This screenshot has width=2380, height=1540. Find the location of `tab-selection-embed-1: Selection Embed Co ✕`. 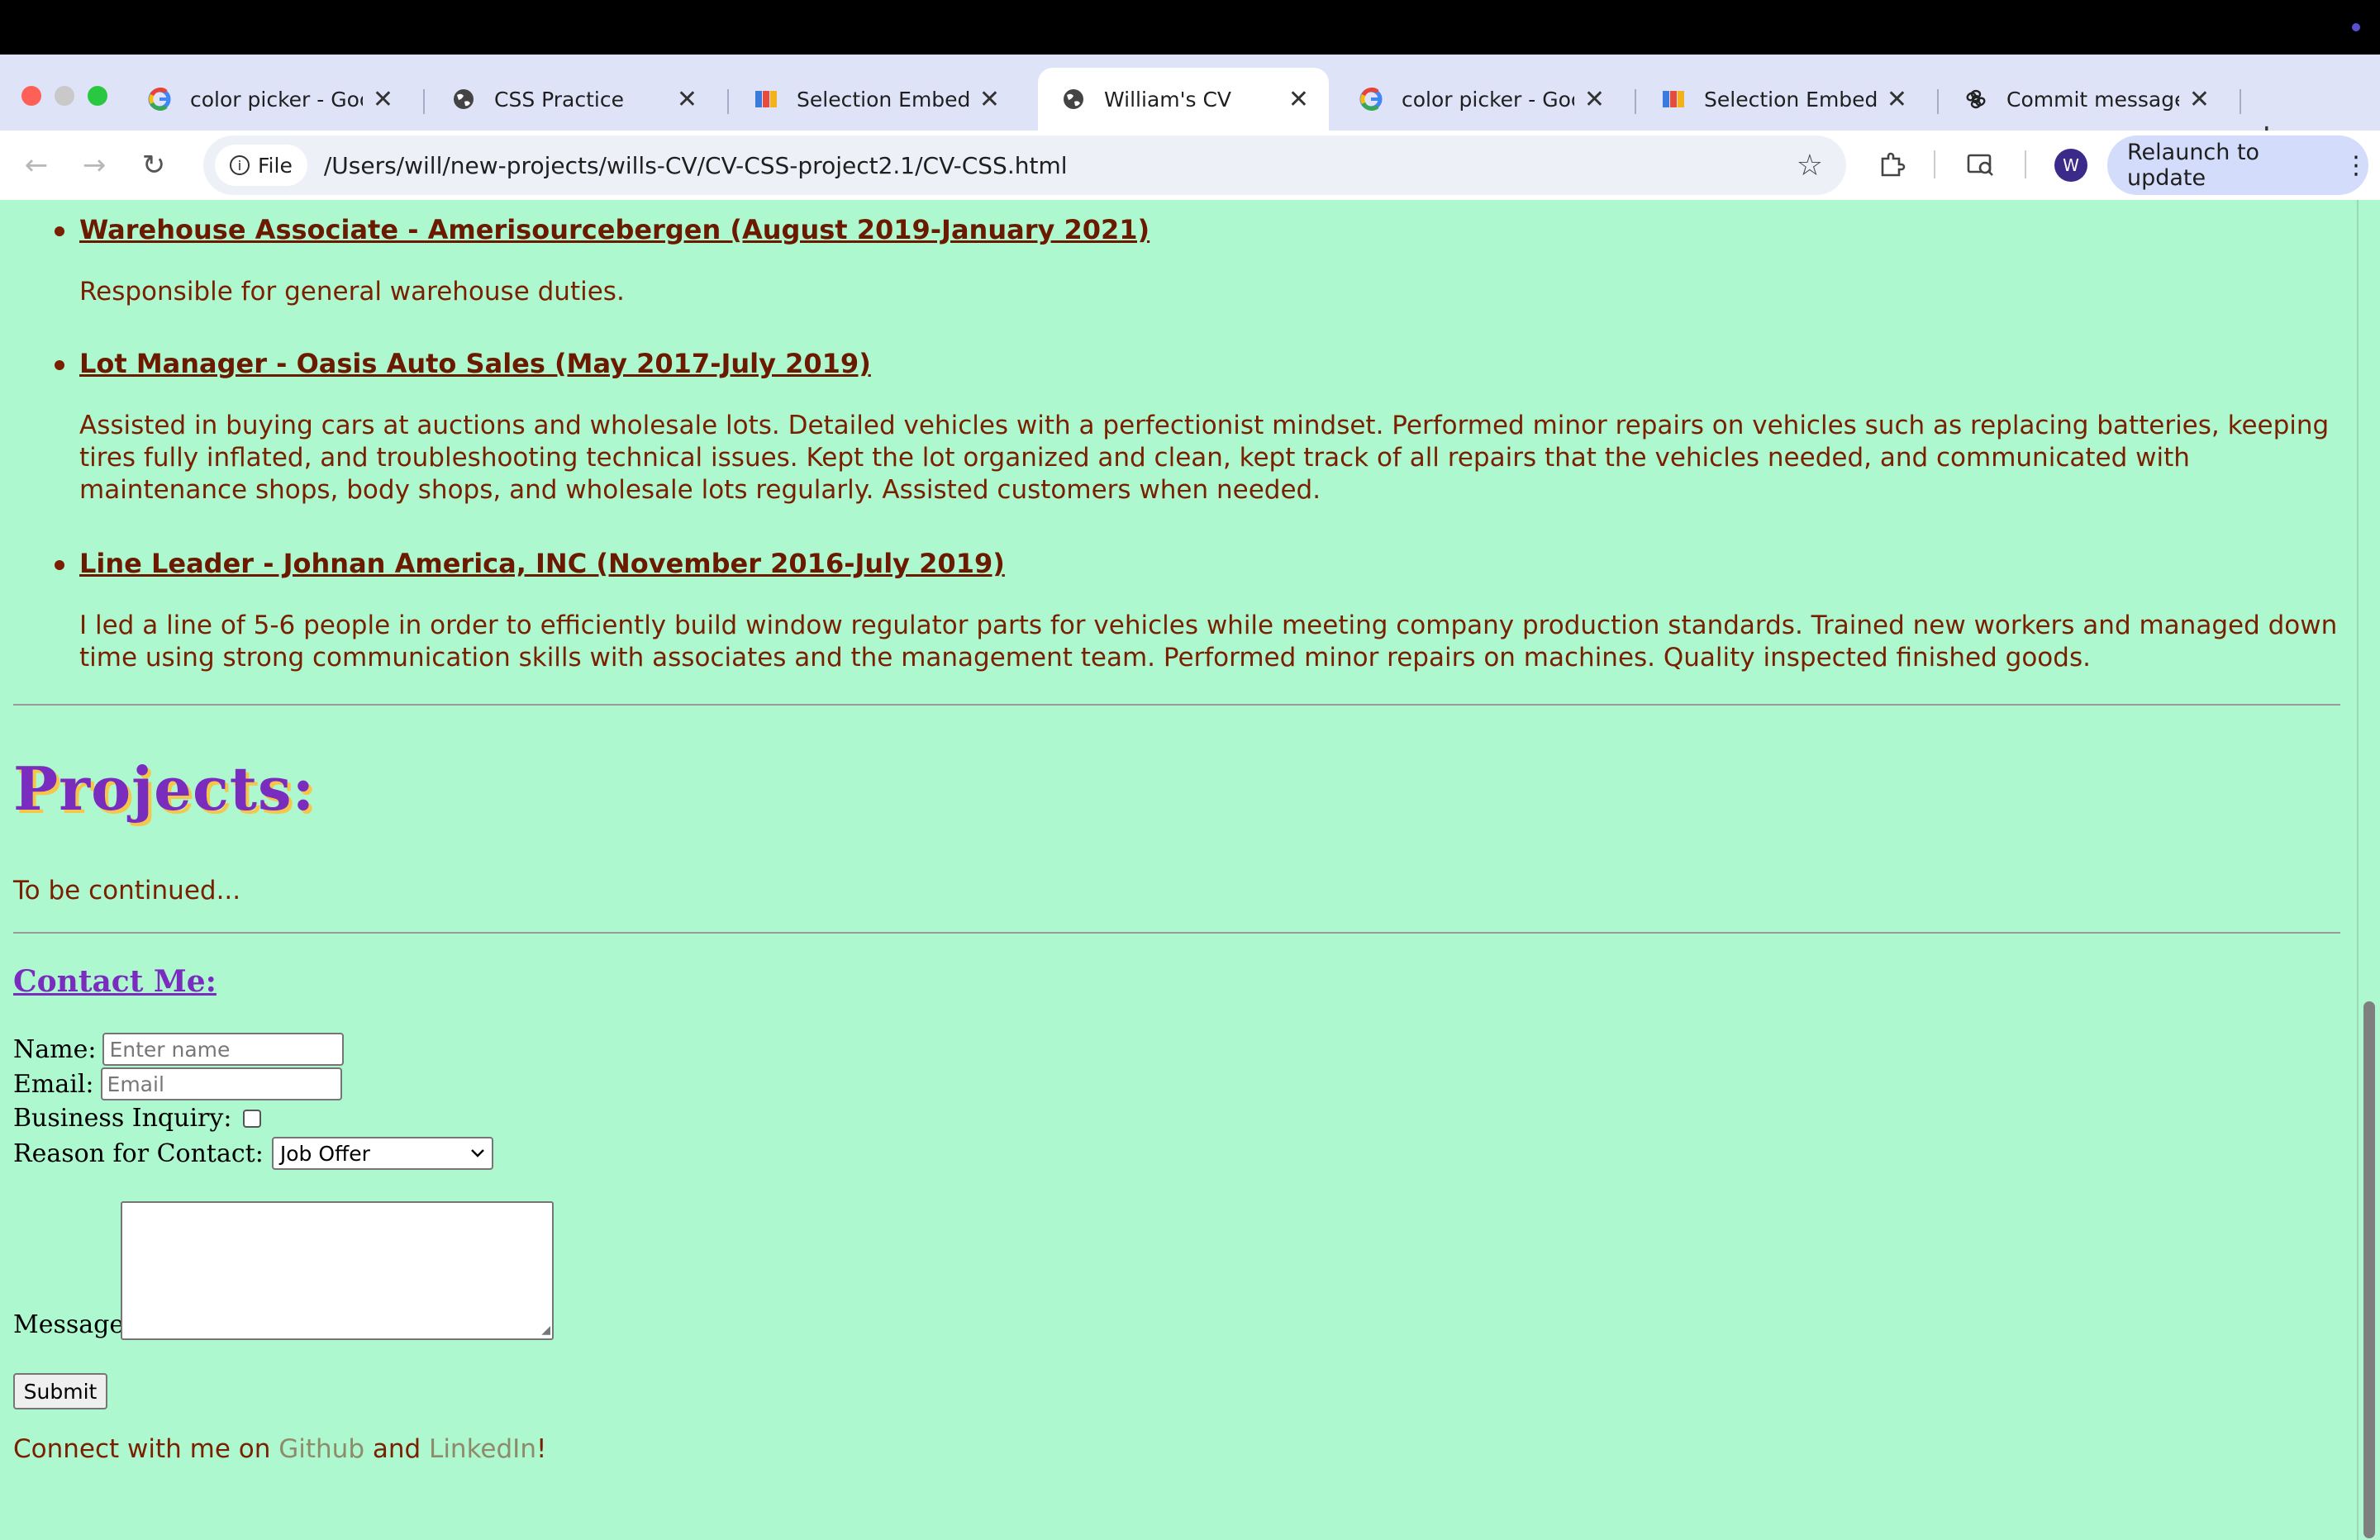

tab-selection-embed-1: Selection Embed Co ✕ is located at coordinates (875, 99).